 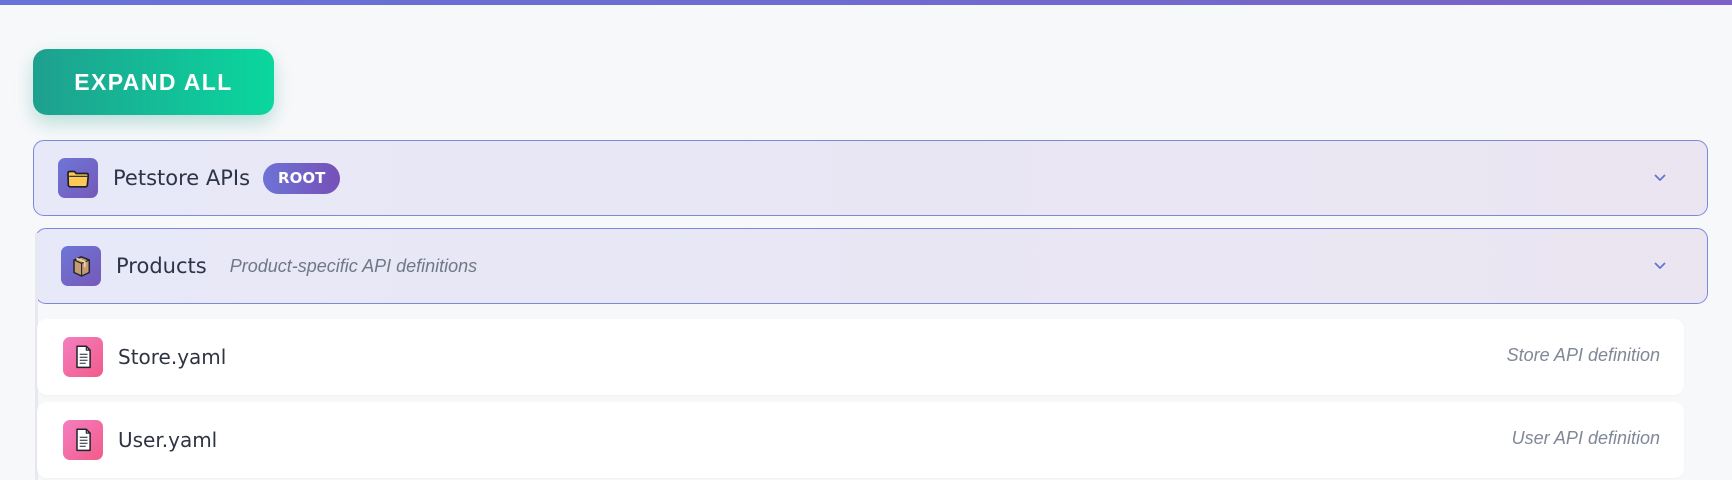 What do you see at coordinates (353, 265) in the screenshot?
I see `folder-description: Product-specific API definitions` at bounding box center [353, 265].